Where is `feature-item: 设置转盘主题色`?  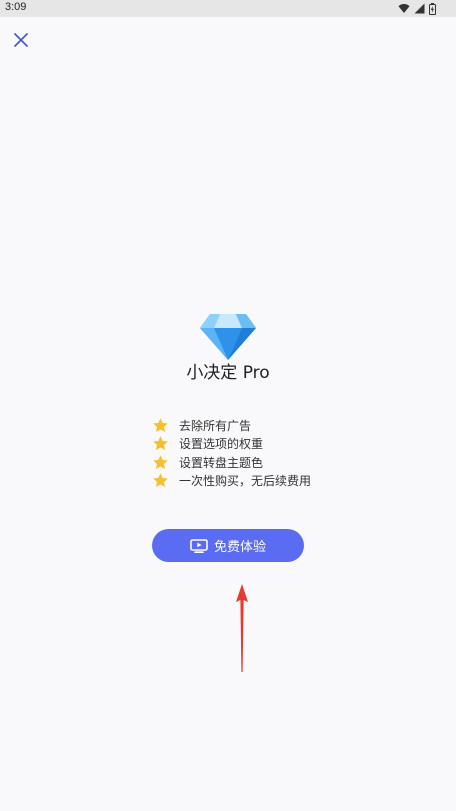 feature-item: 设置转盘主题色 is located at coordinates (231, 462).